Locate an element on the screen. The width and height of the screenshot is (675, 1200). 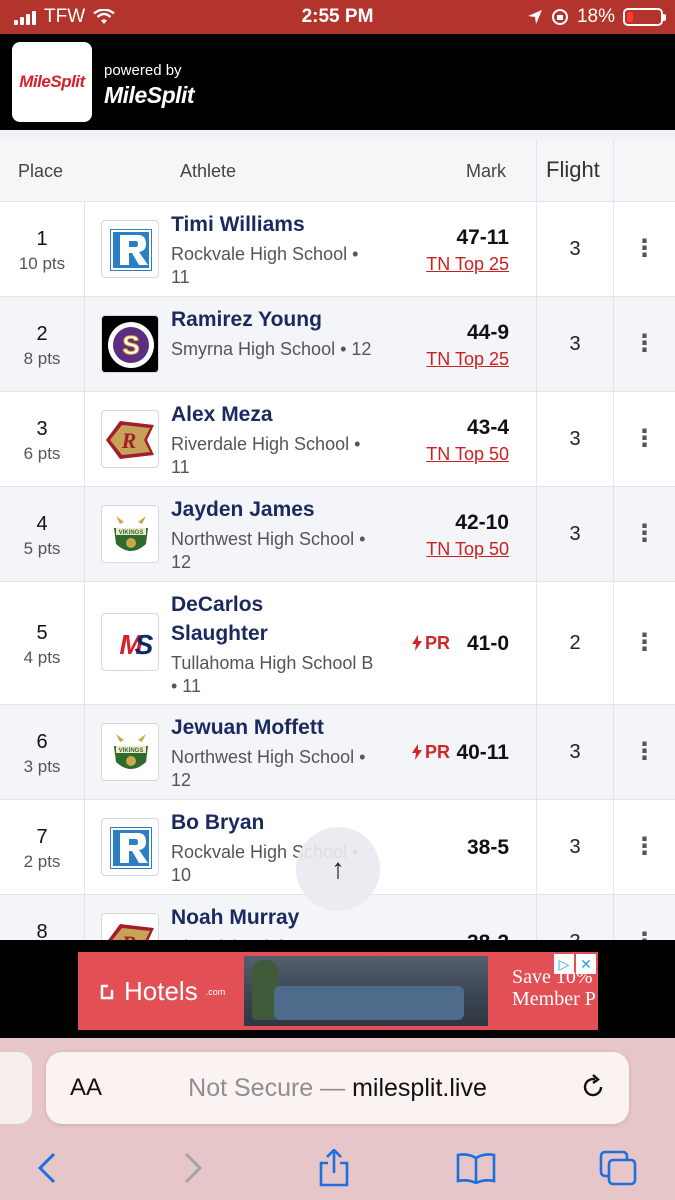
browser-chrome: AA Not Secure — milesplit.live is located at coordinates (337, 1119).